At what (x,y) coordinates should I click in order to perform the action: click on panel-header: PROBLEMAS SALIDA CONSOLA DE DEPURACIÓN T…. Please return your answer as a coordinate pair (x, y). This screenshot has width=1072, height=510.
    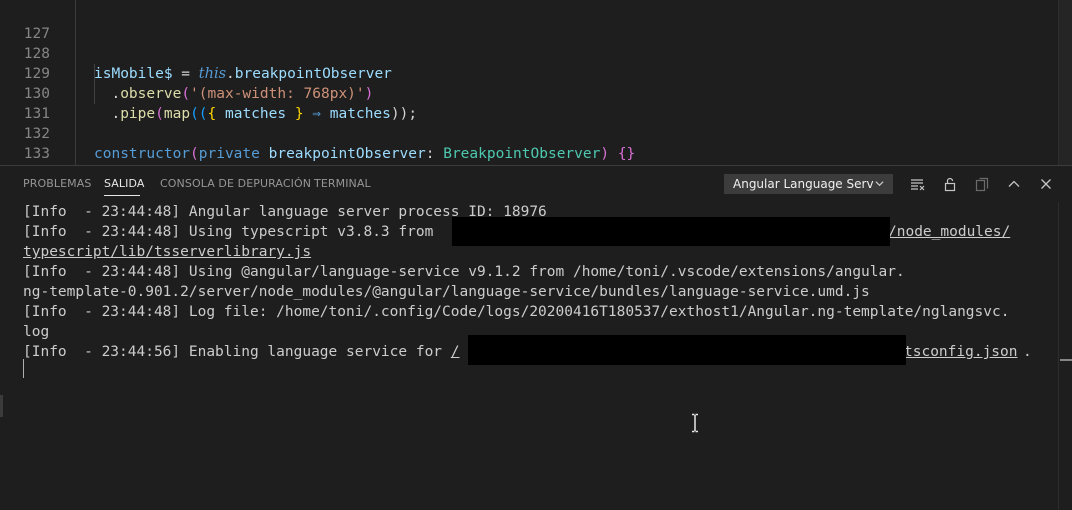
    Looking at the image, I should click on (536, 184).